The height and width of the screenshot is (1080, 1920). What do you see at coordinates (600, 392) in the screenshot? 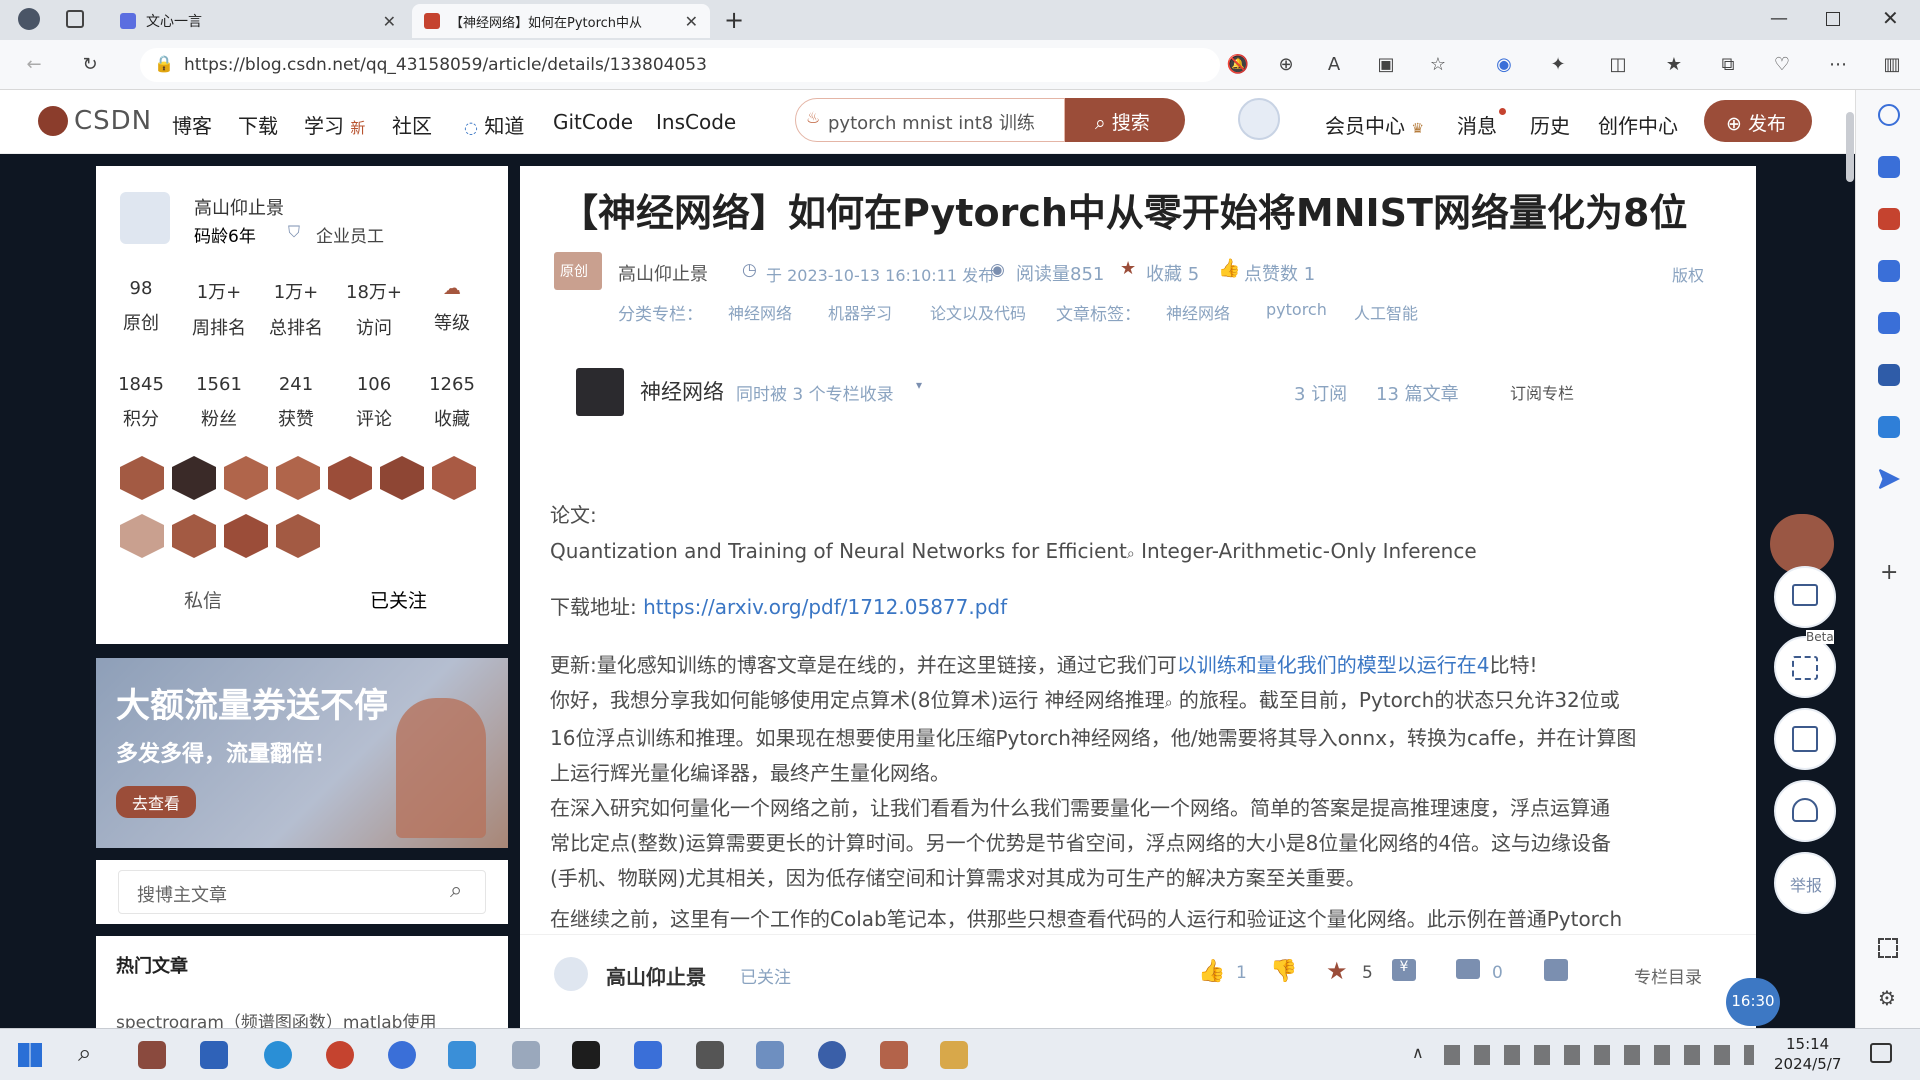
I see `column-cover` at bounding box center [600, 392].